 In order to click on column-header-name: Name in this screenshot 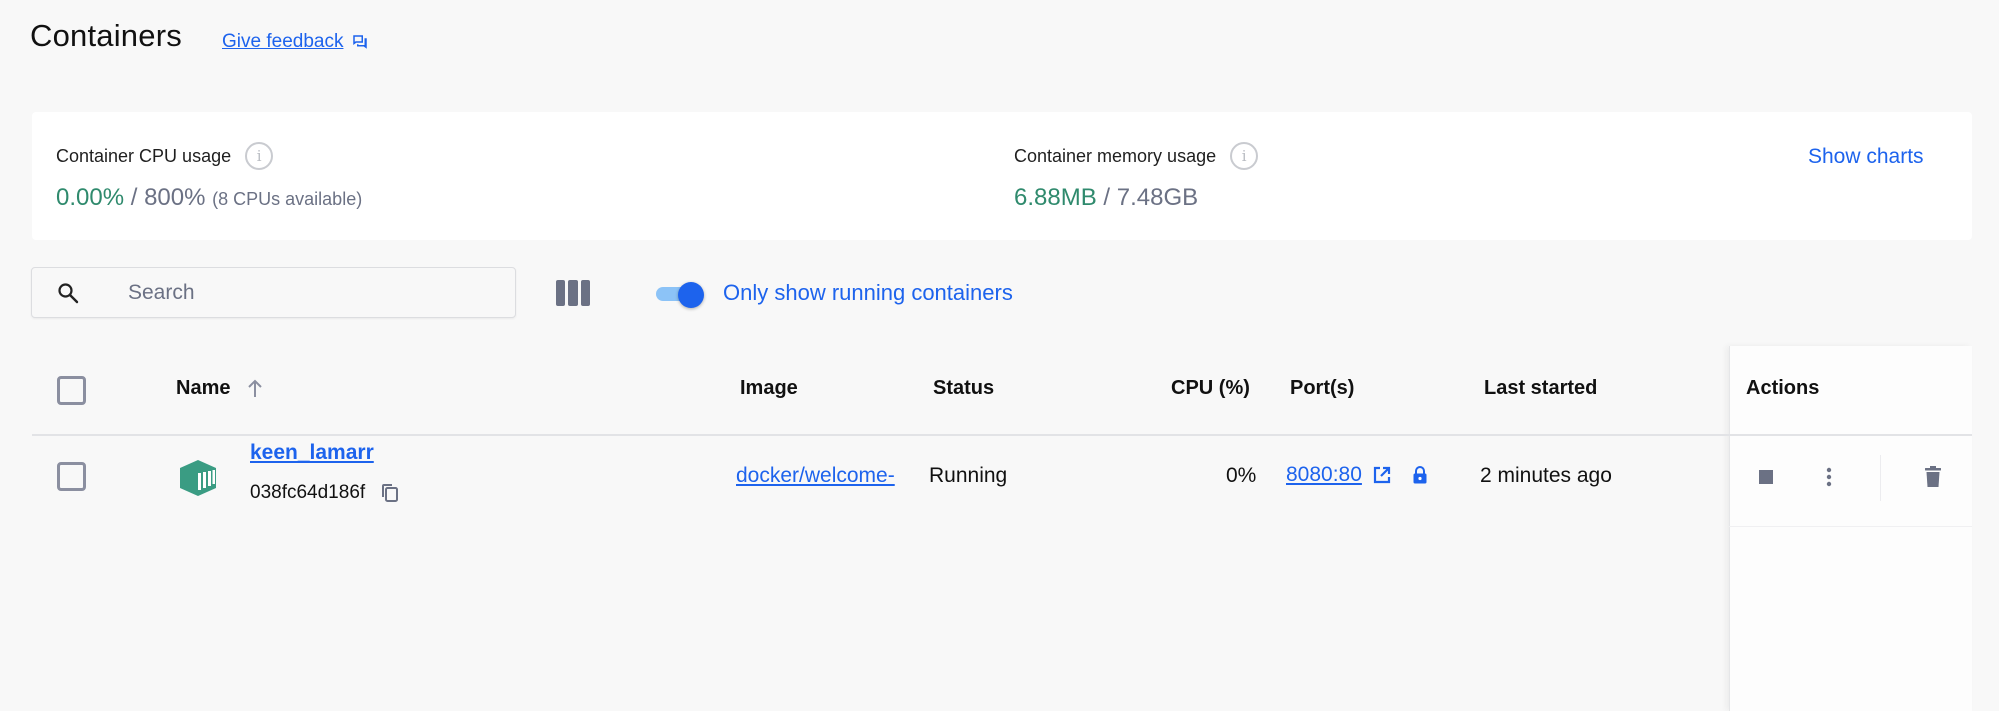, I will do `click(220, 388)`.